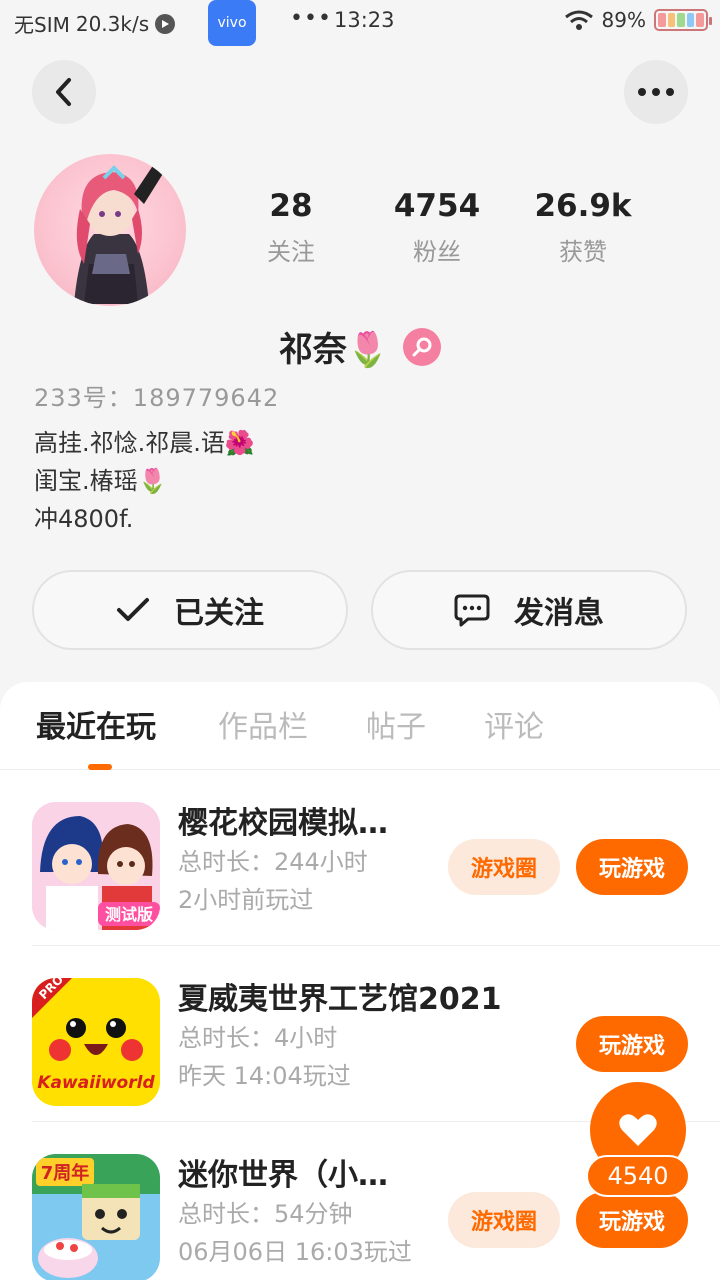 This screenshot has height=1280, width=720. I want to click on clock: 13:23, so click(364, 20).